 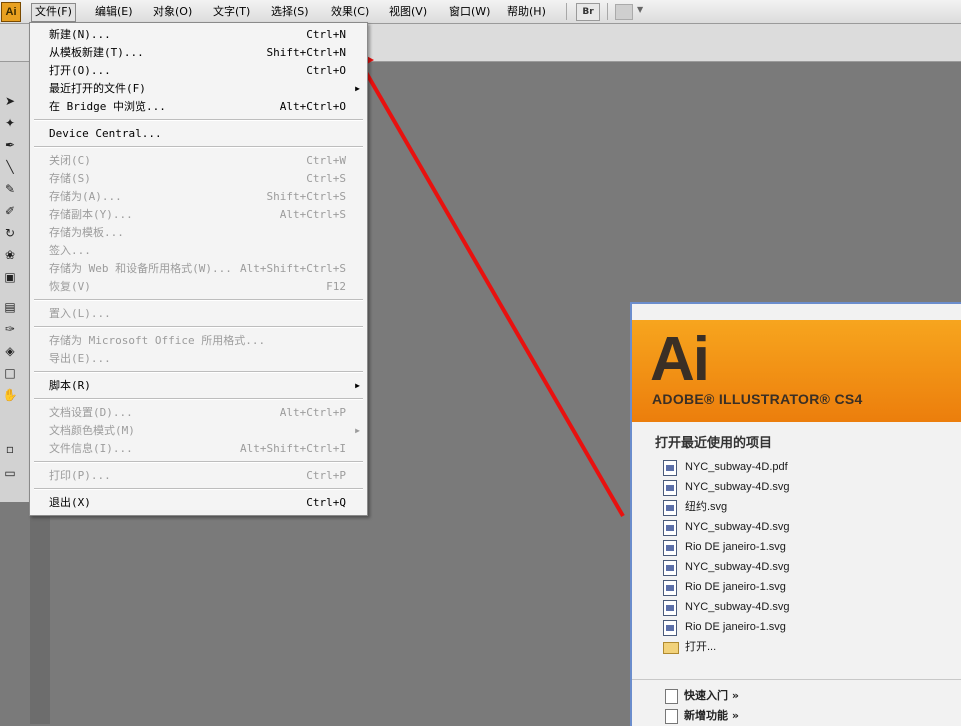 I want to click on chevron-down-icon: ▼, so click(x=640, y=9).